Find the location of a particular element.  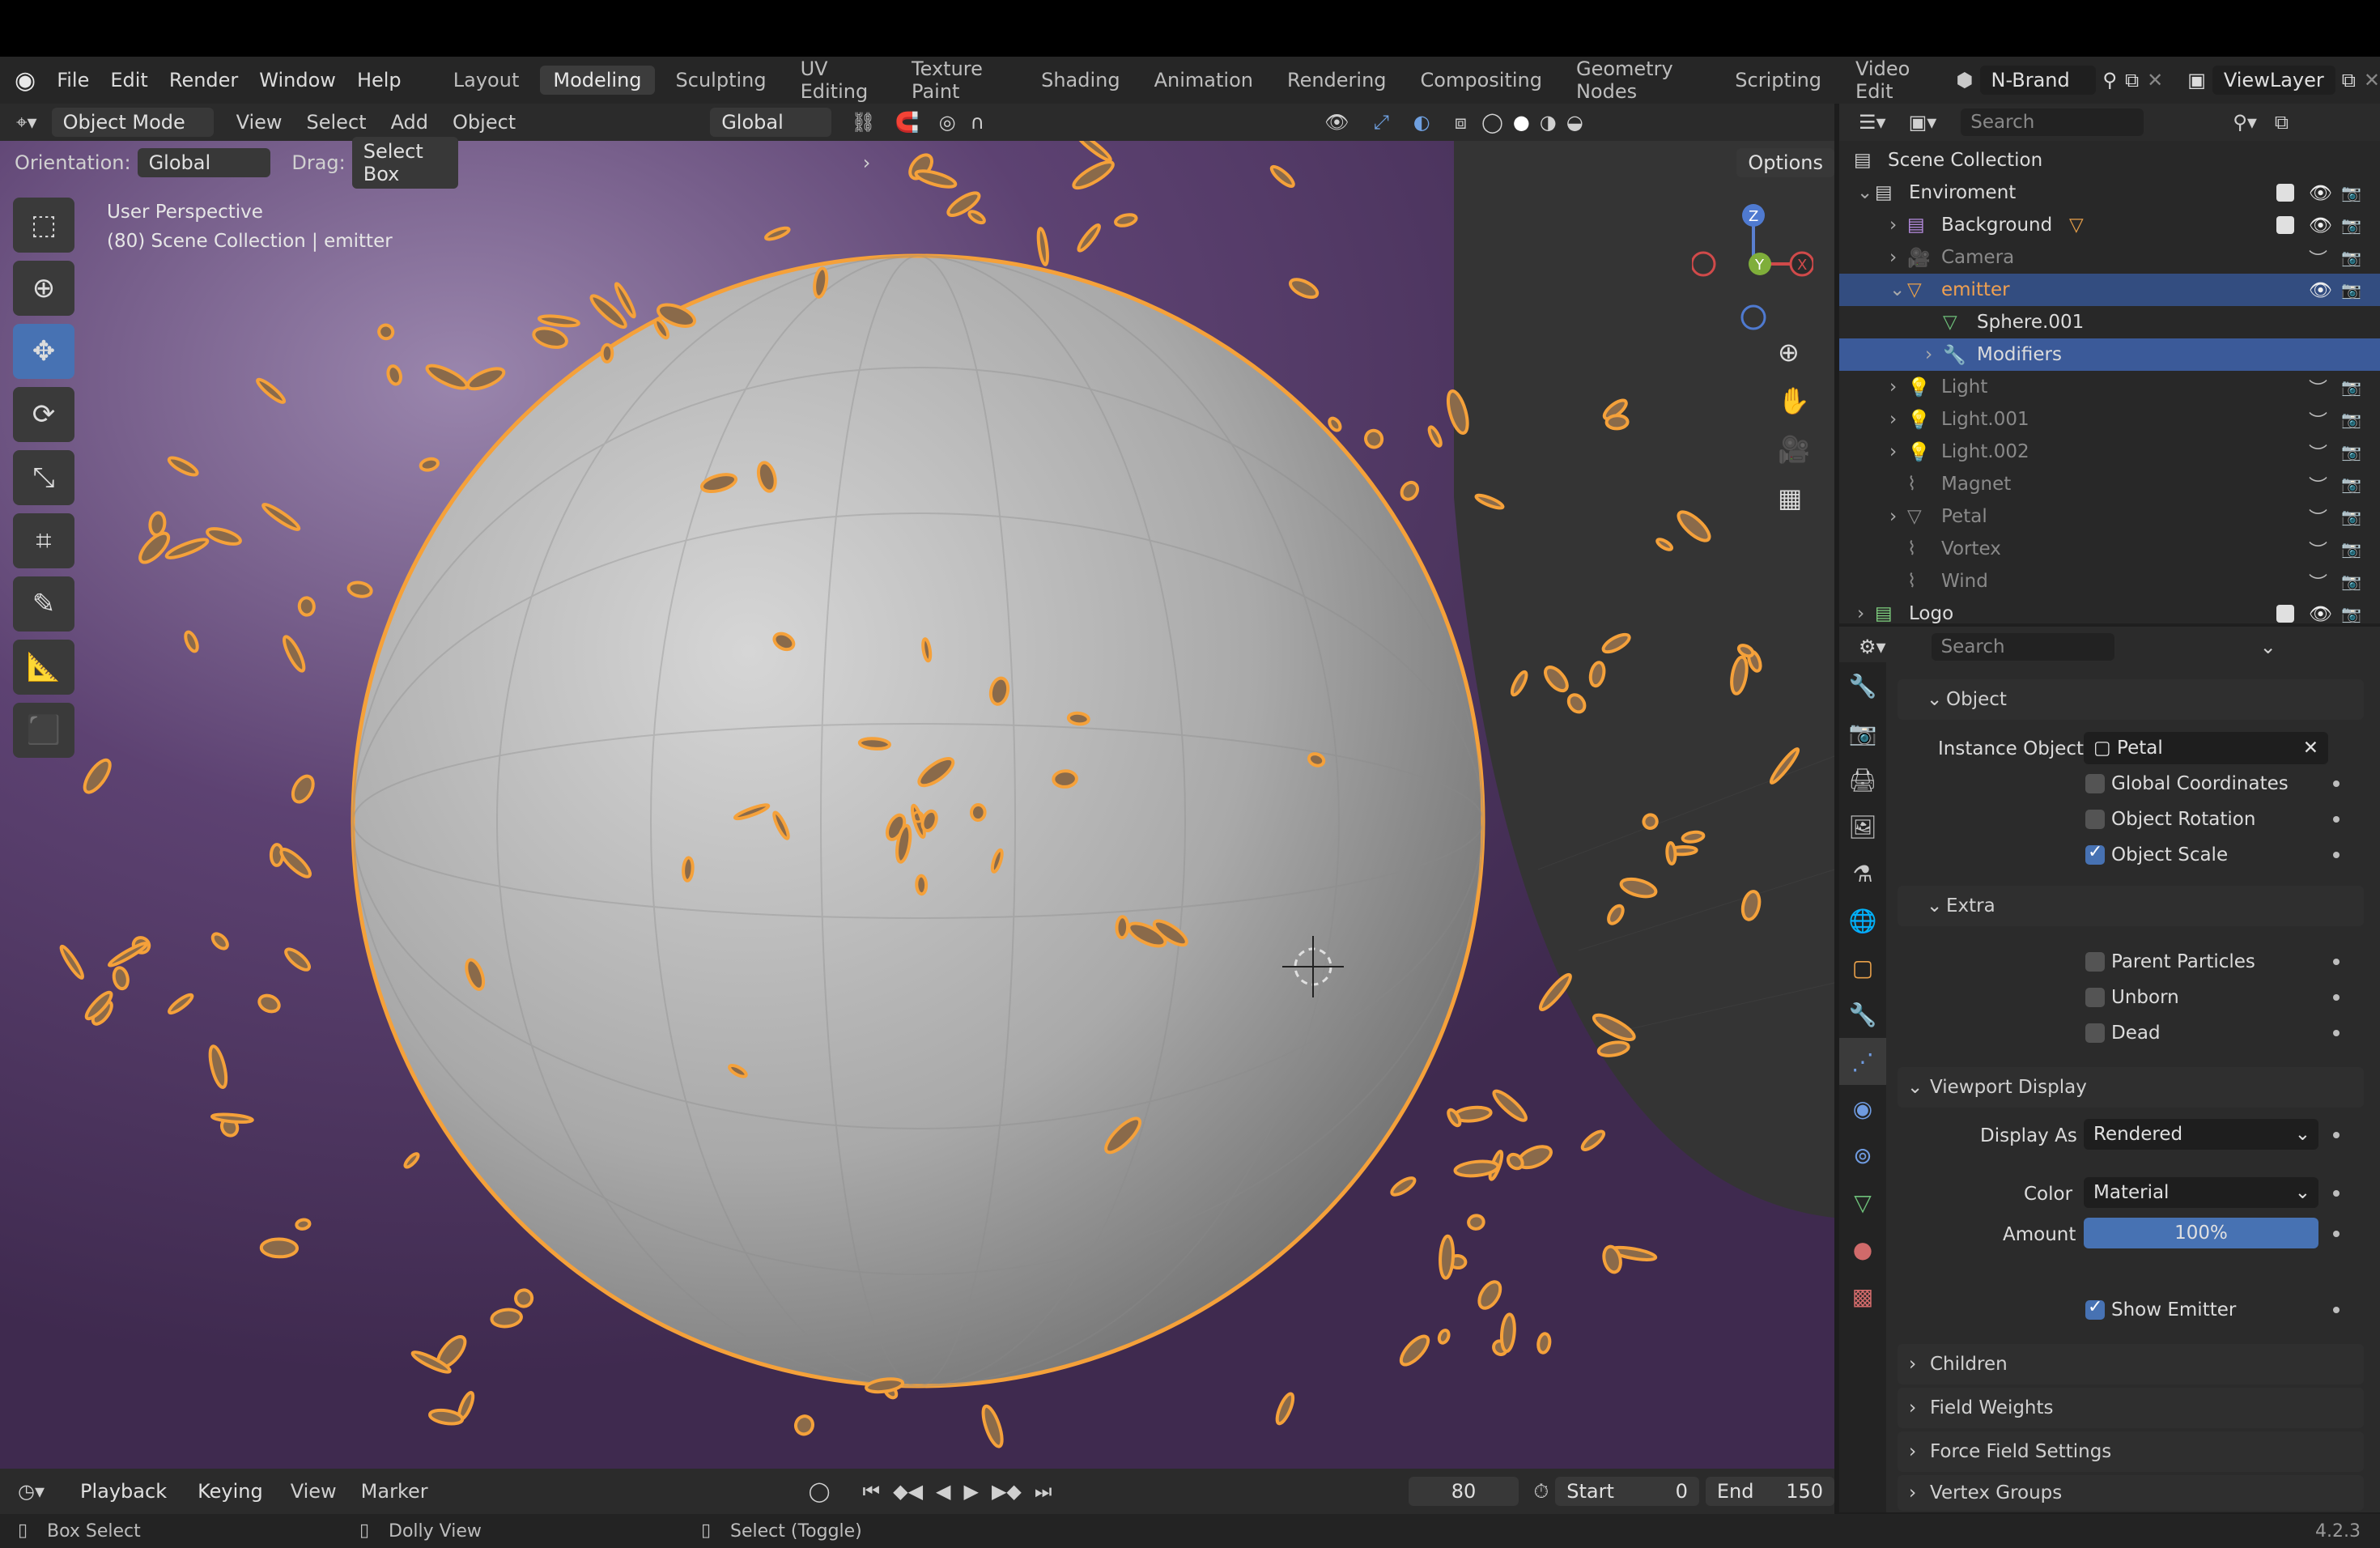

outliner-item-vortex: ⌇ Vortex ︶ 📷 is located at coordinates (2109, 549).